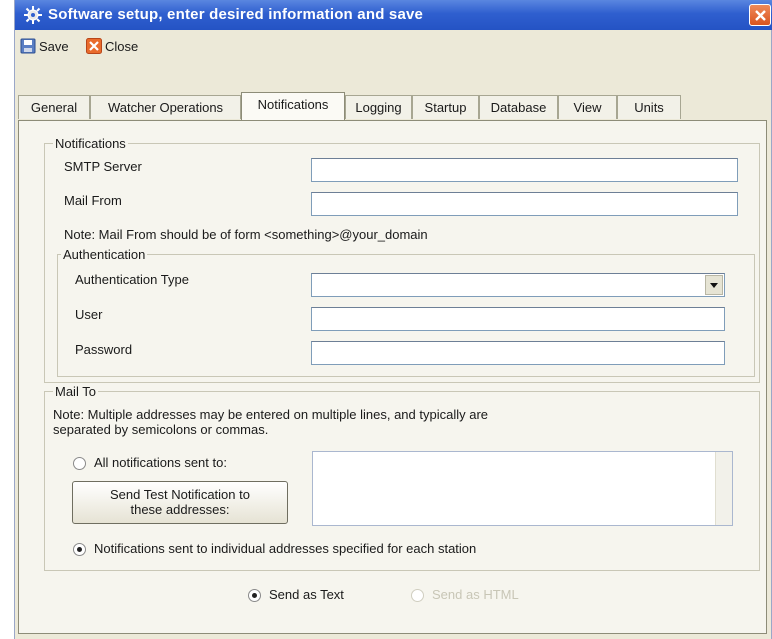  I want to click on window-close-button, so click(760, 15).